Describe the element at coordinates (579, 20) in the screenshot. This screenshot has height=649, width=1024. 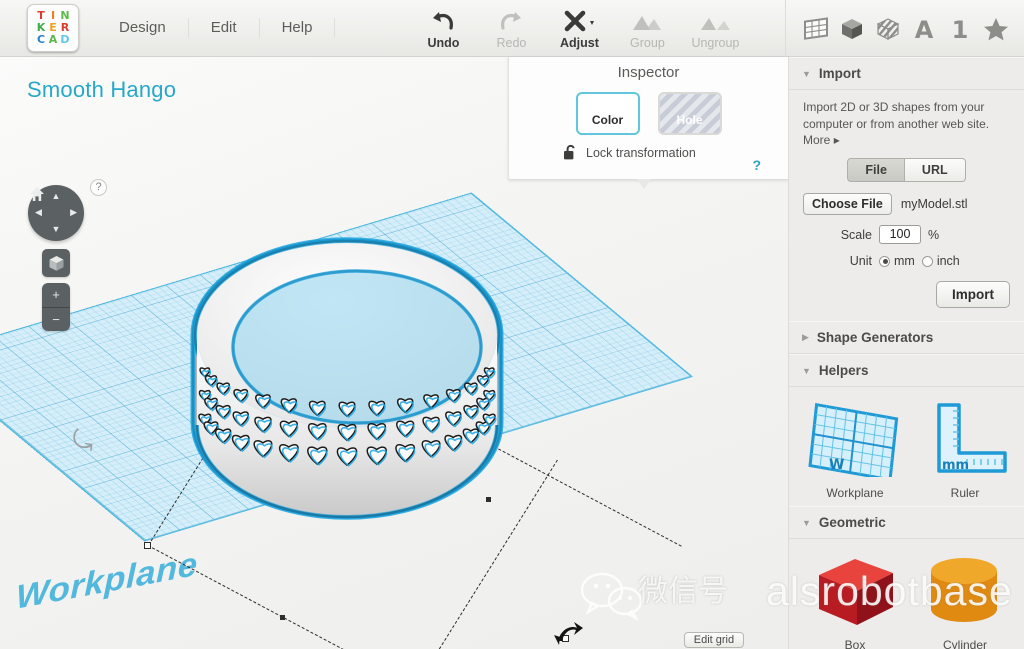
I see `adjust-icon` at that location.